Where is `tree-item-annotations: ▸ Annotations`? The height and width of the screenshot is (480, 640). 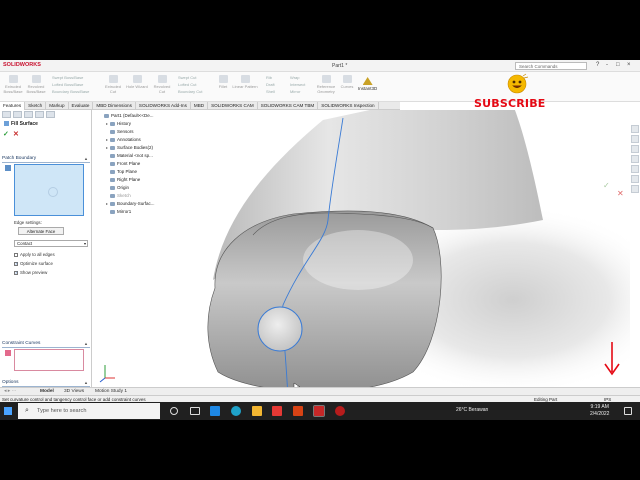
tree-item-annotations: ▸ Annotations is located at coordinates (123, 139).